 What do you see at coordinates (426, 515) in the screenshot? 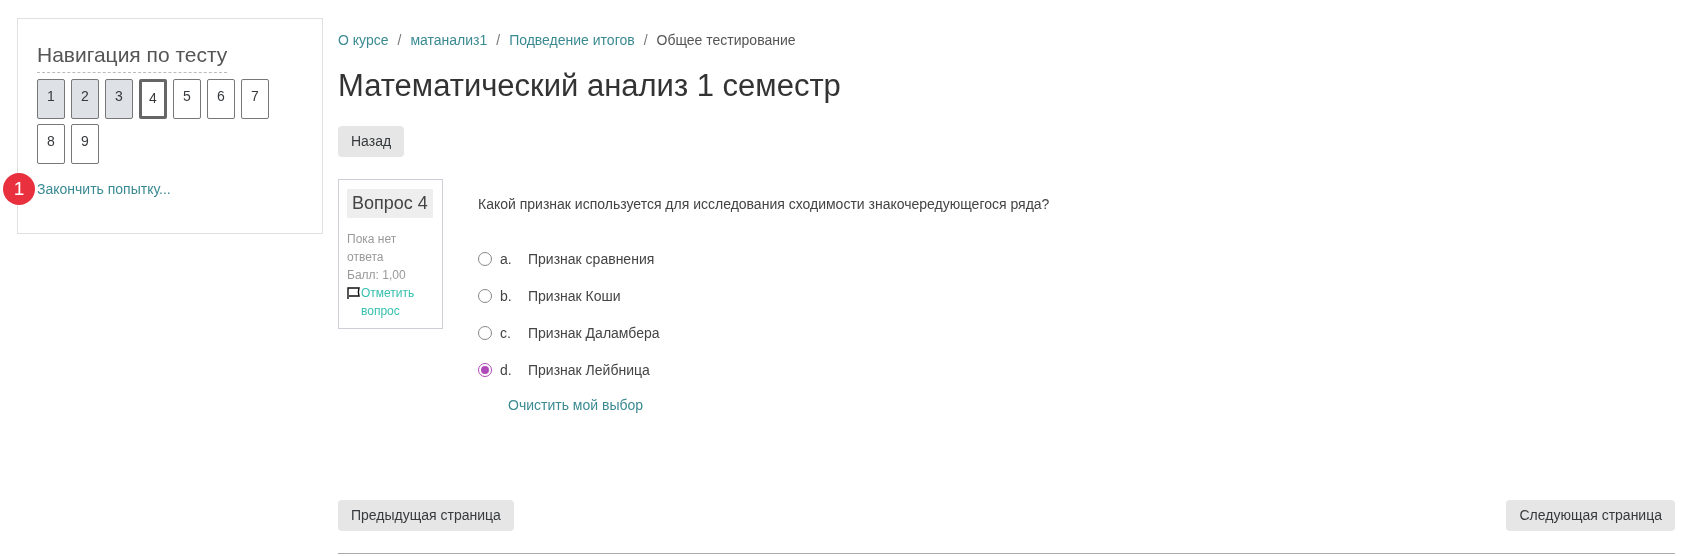
I see `previous-page-button: Предыдущая страница` at bounding box center [426, 515].